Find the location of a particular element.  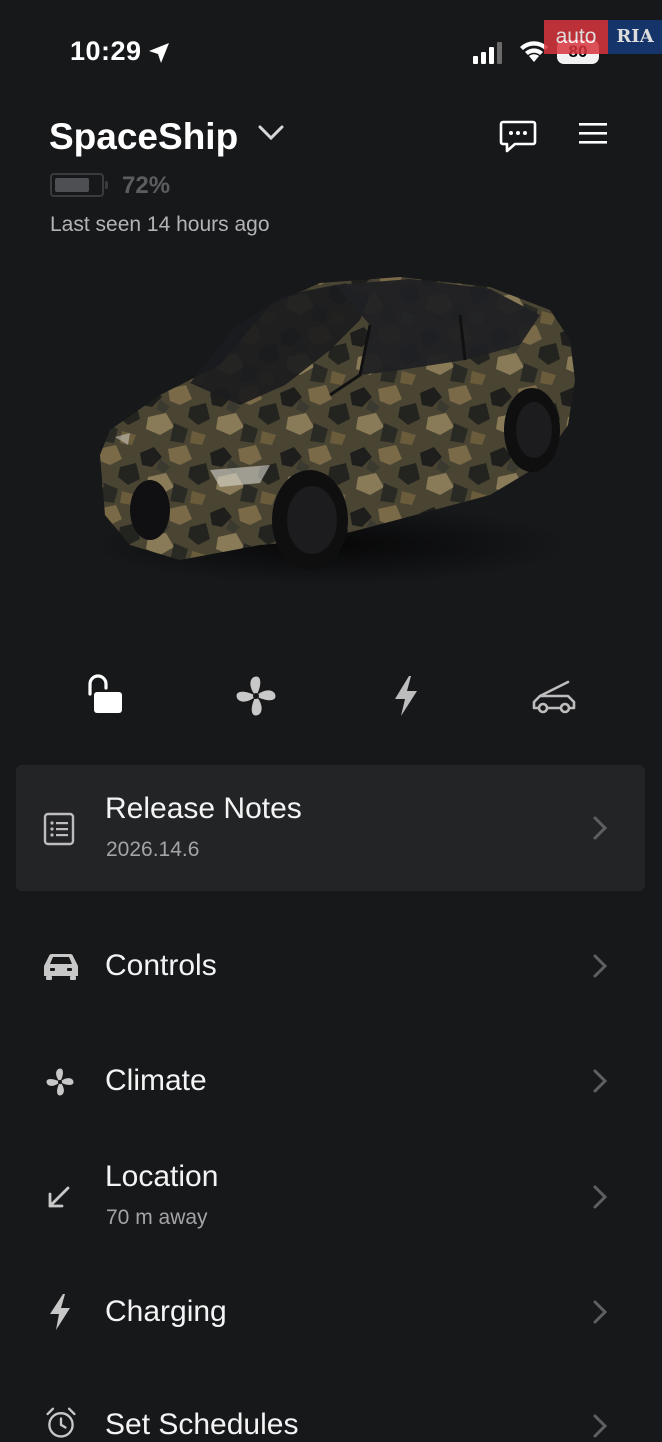

location-title: Location is located at coordinates (161, 1177).